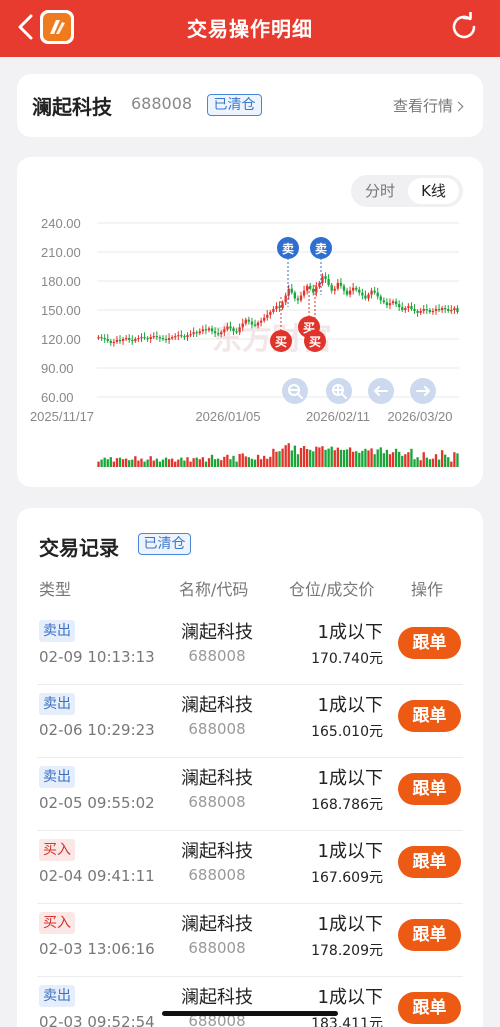 The image size is (500, 1027). I want to click on zoom-out-icon, so click(295, 391).